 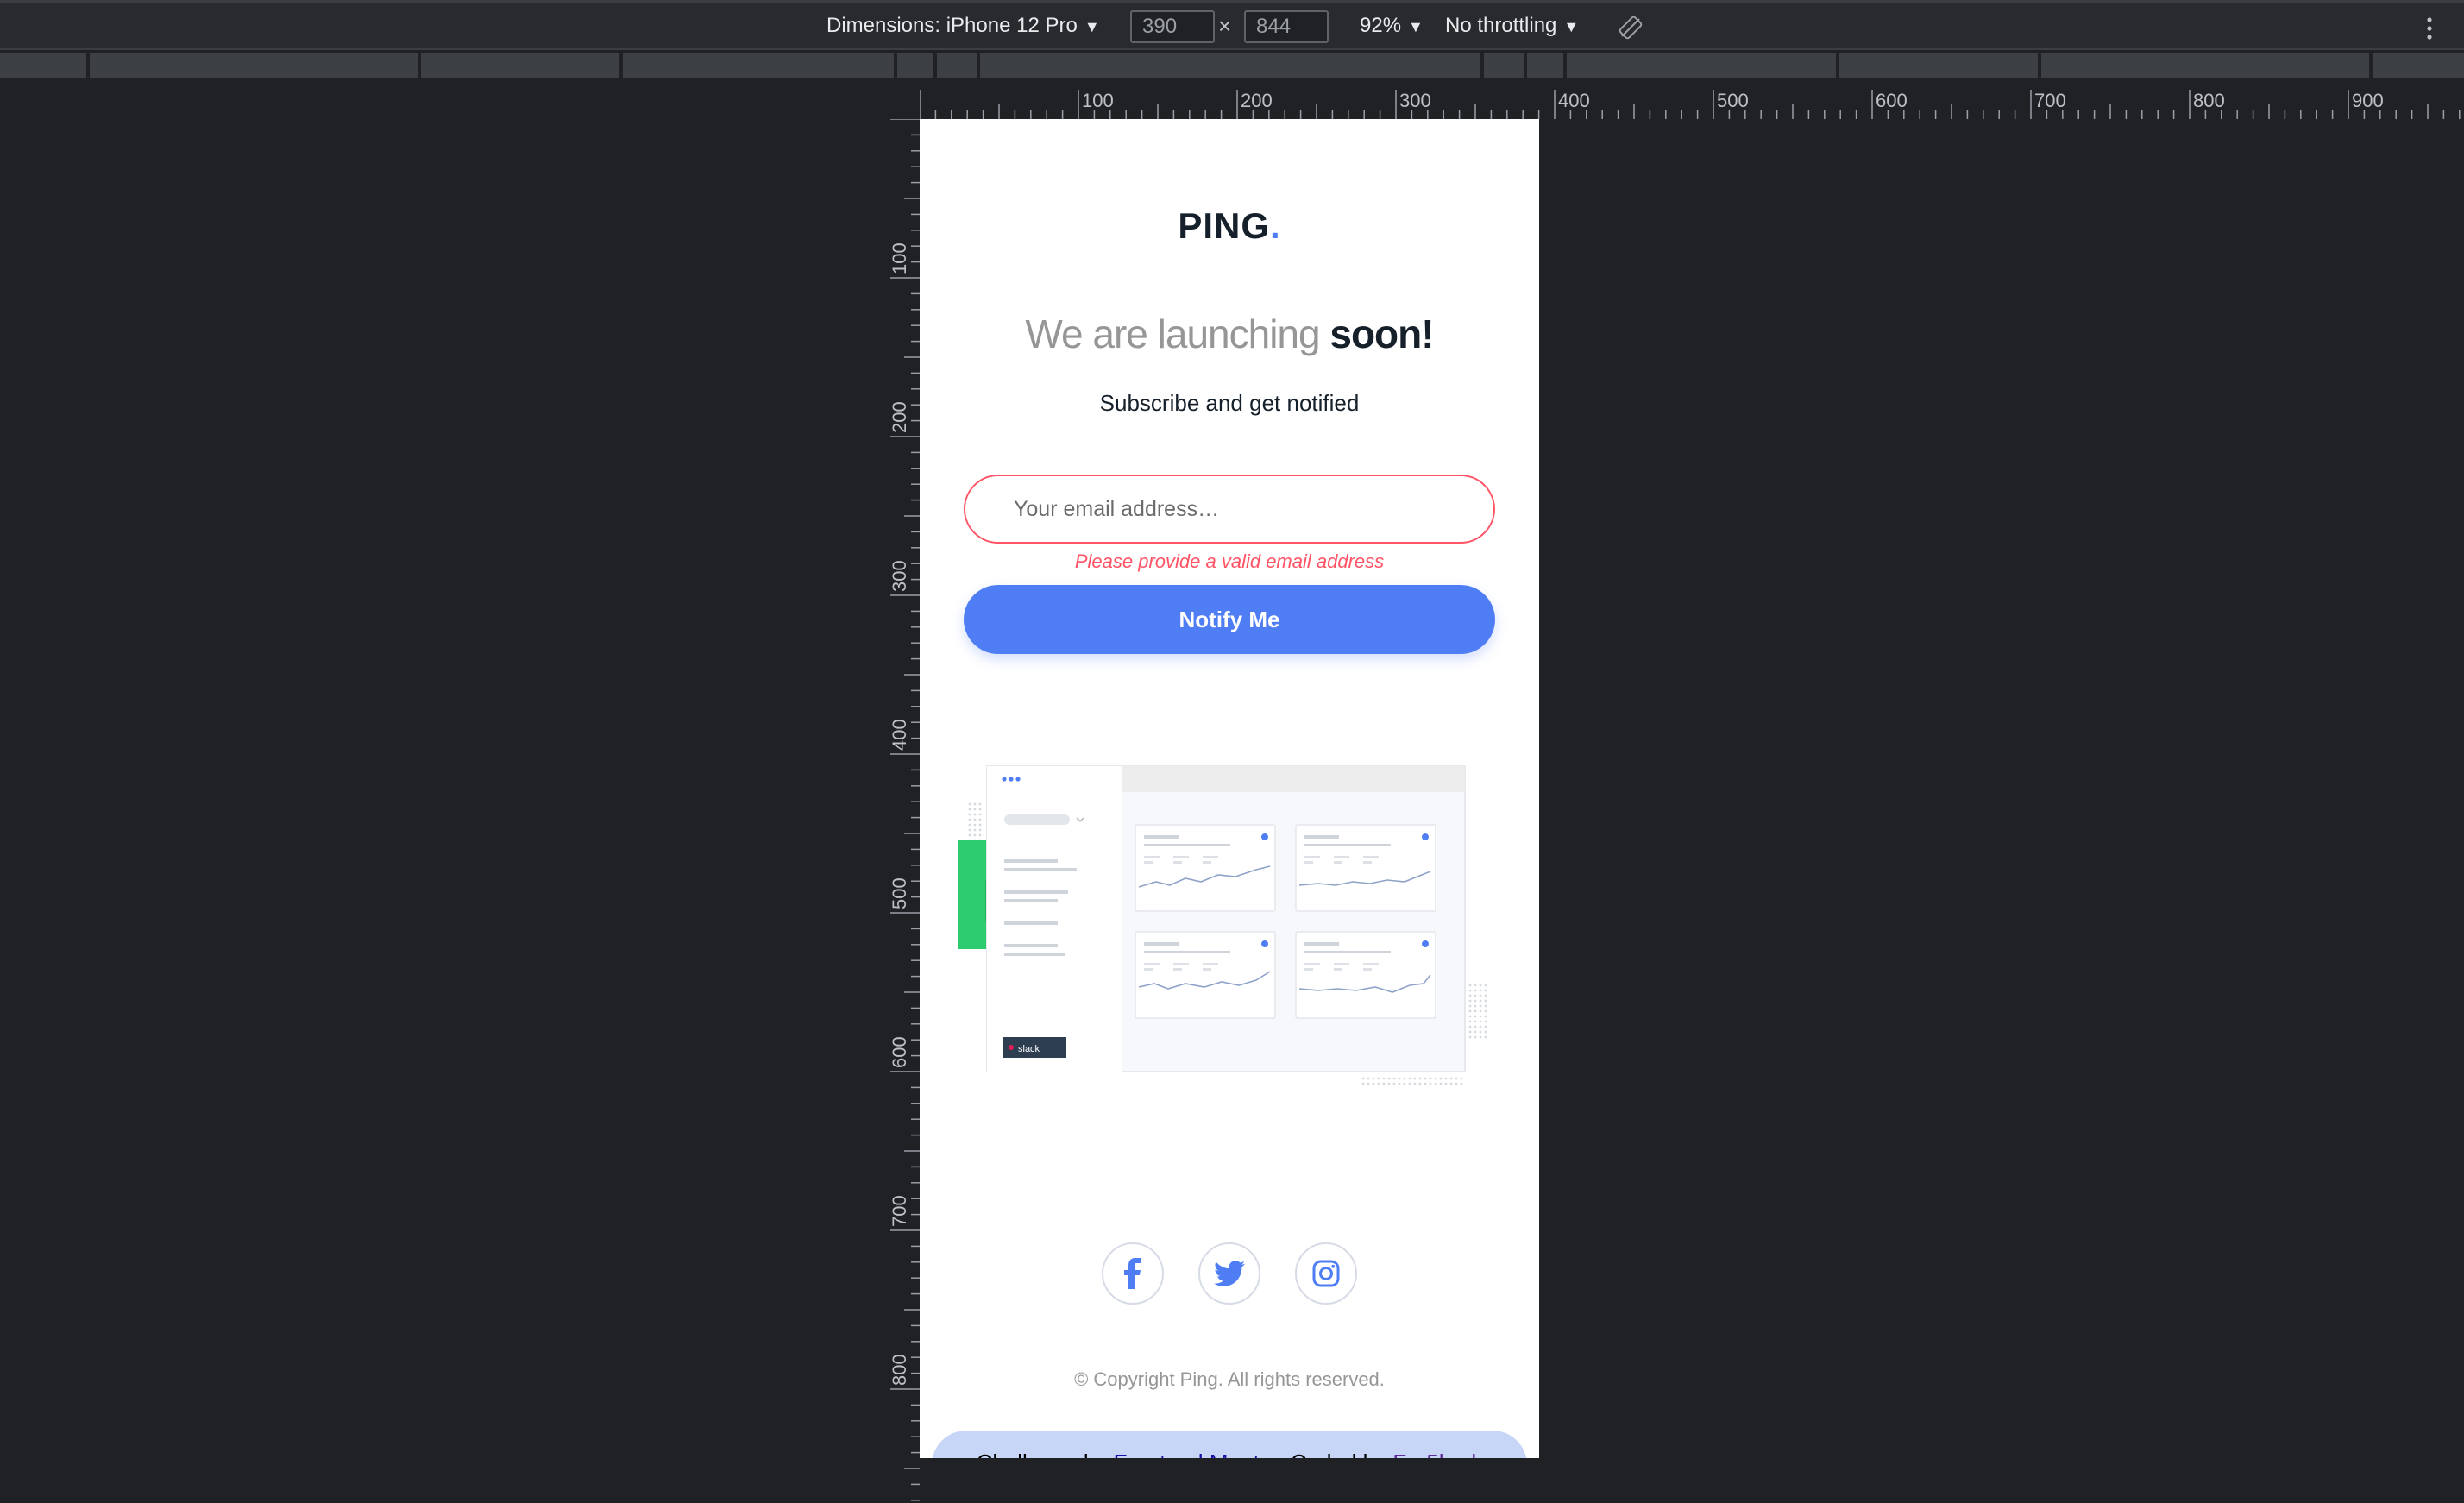 What do you see at coordinates (1479, 1454) in the screenshot?
I see `attribution-suffix: .` at bounding box center [1479, 1454].